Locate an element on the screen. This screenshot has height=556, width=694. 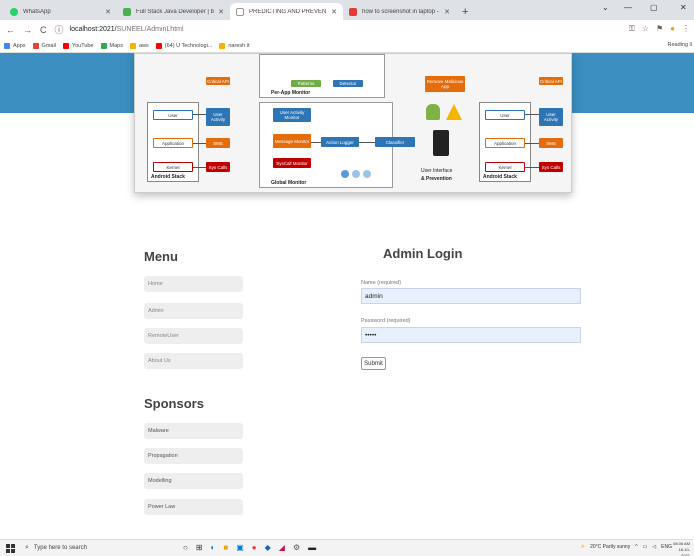
message-monitor-block: Message Monitor is located at coordinates (292, 141).